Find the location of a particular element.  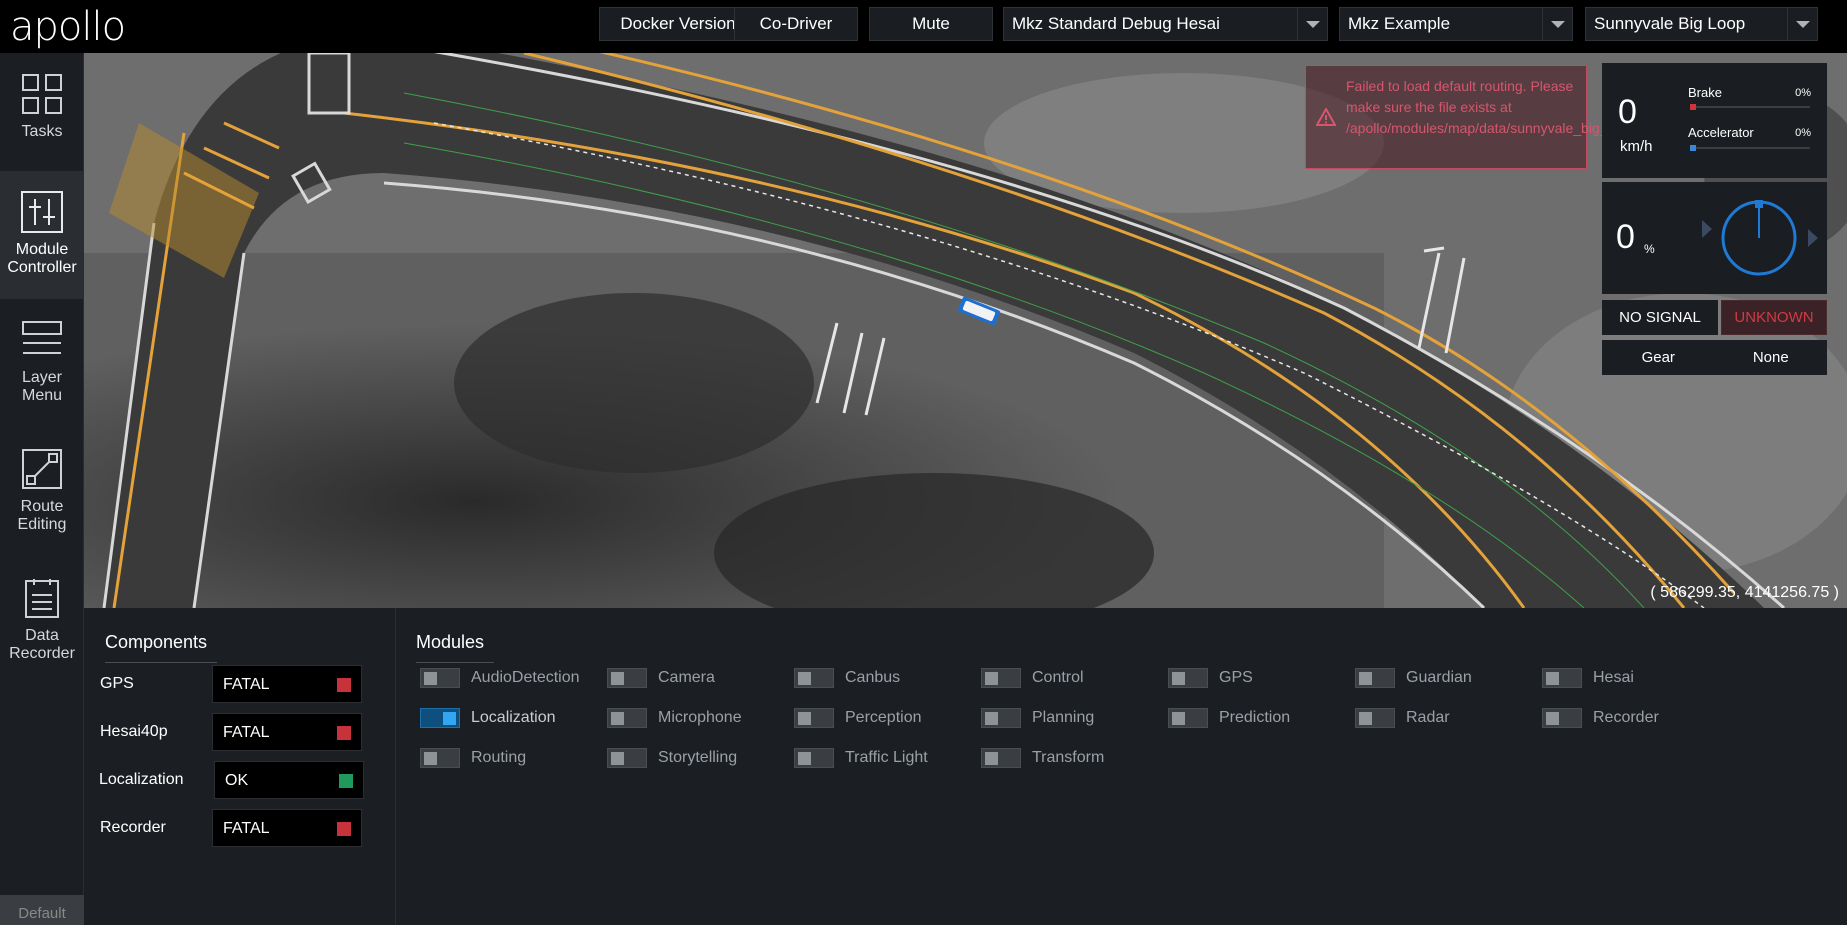

modules-title: Modules is located at coordinates (455, 647).